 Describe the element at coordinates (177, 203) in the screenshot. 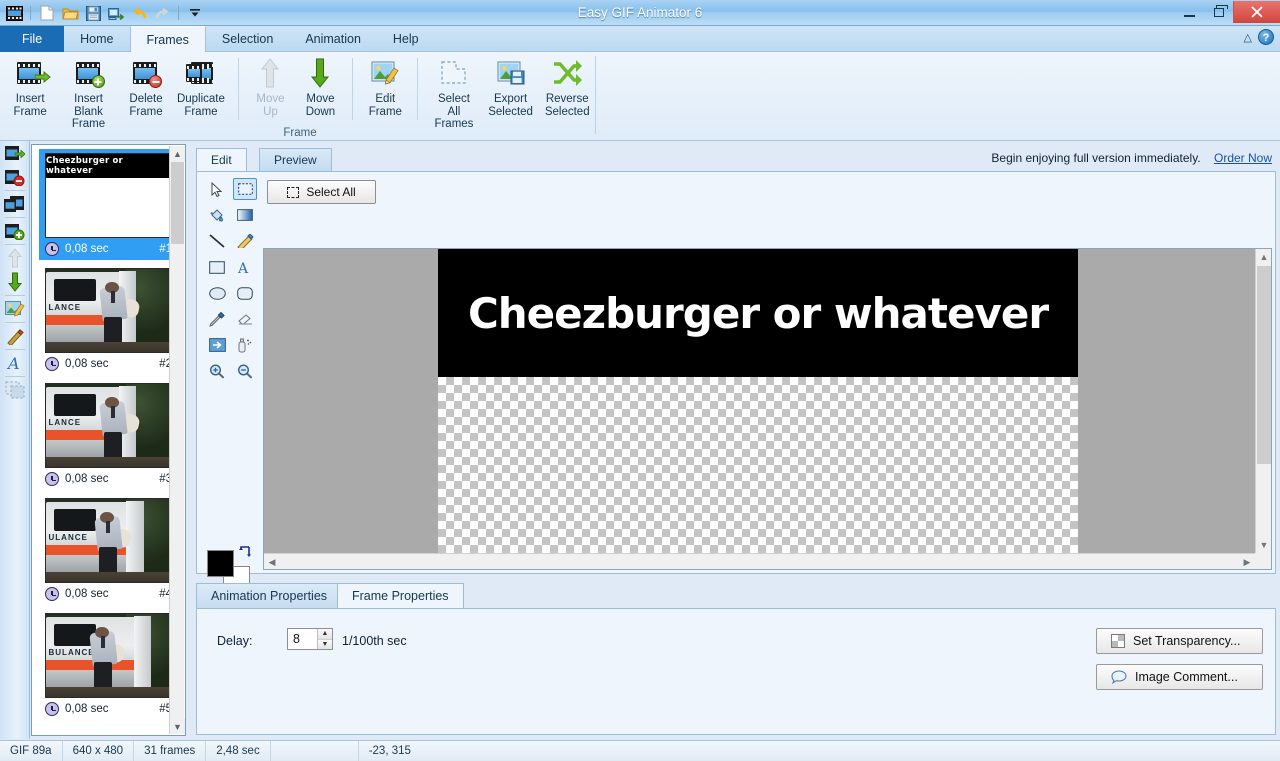

I see `scrollbar-thumb` at that location.